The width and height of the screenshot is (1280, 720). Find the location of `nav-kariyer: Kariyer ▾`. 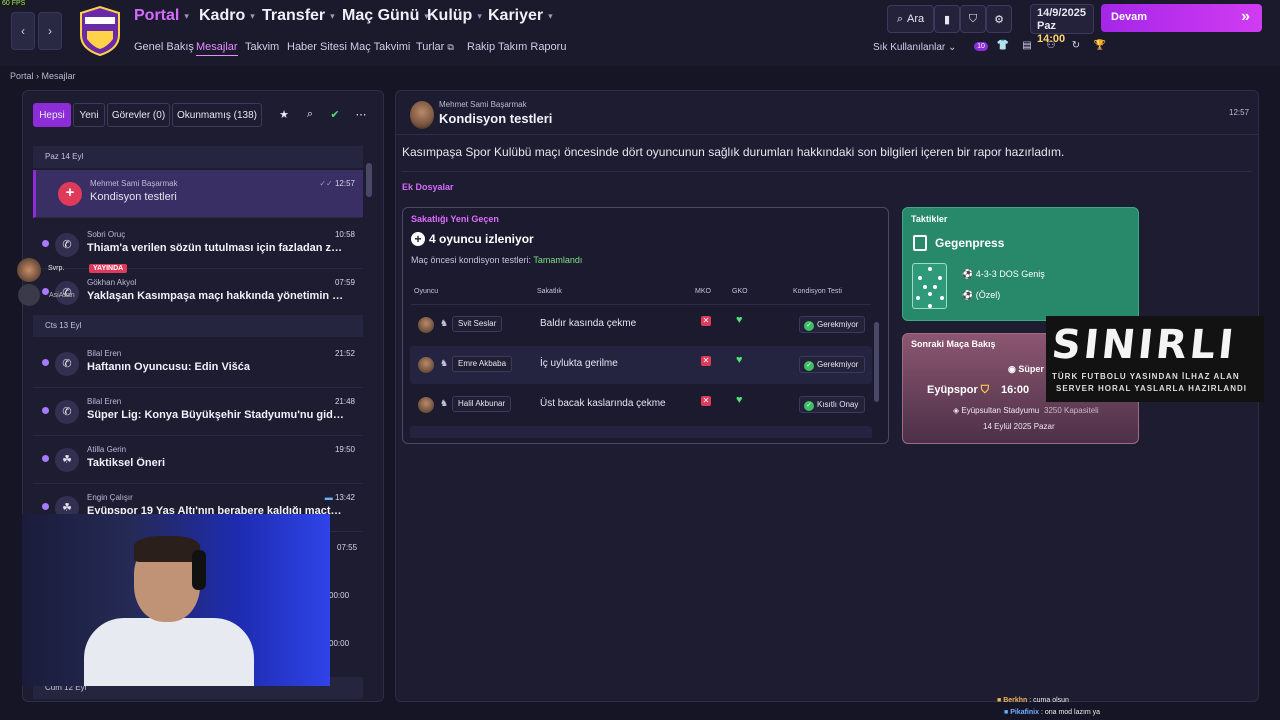

nav-kariyer: Kariyer ▾ is located at coordinates (520, 16).